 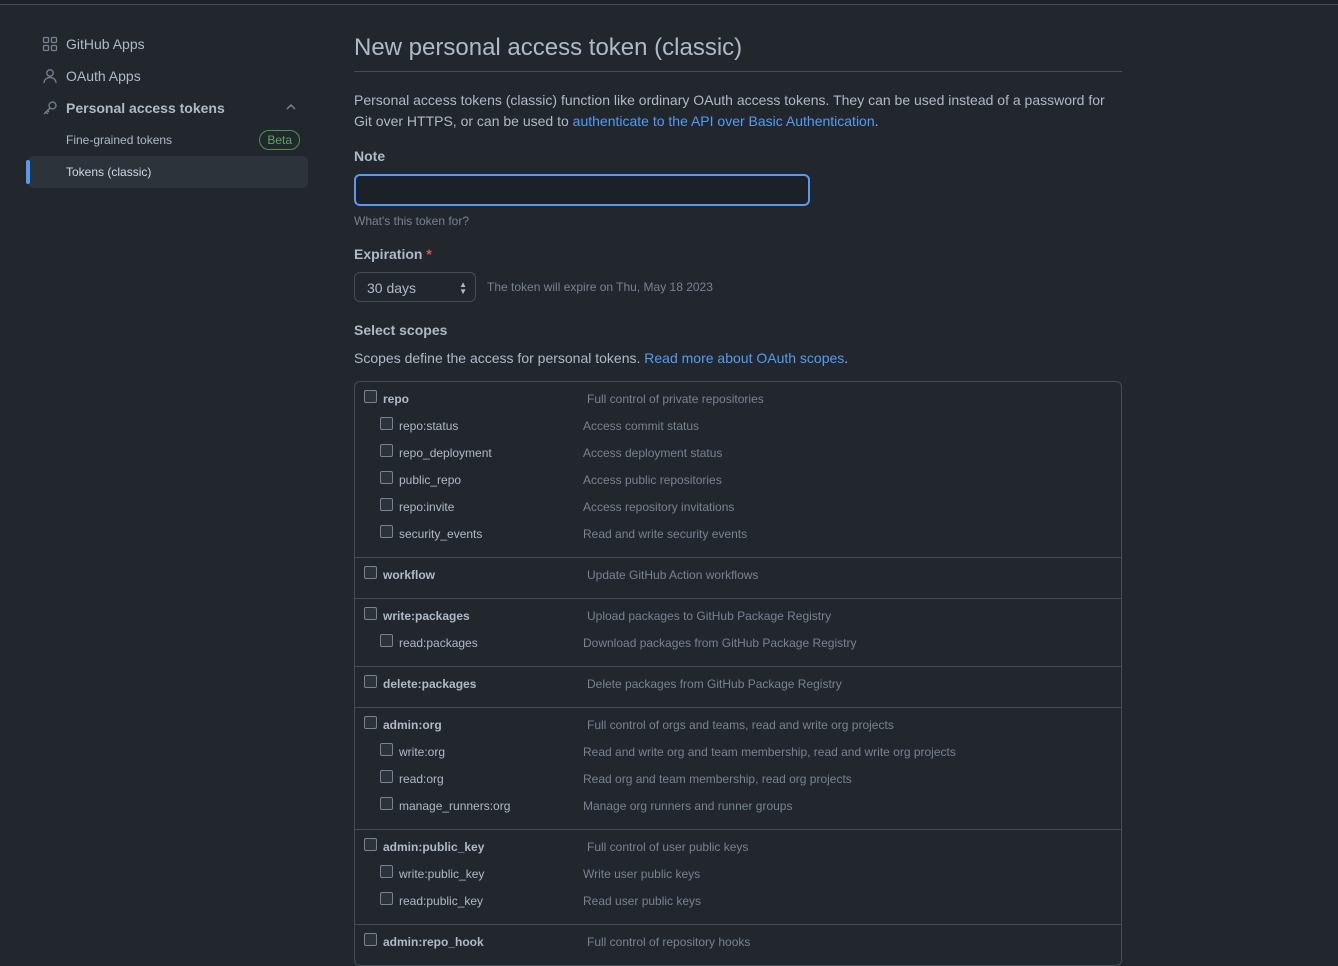 I want to click on note-input, so click(x=582, y=190).